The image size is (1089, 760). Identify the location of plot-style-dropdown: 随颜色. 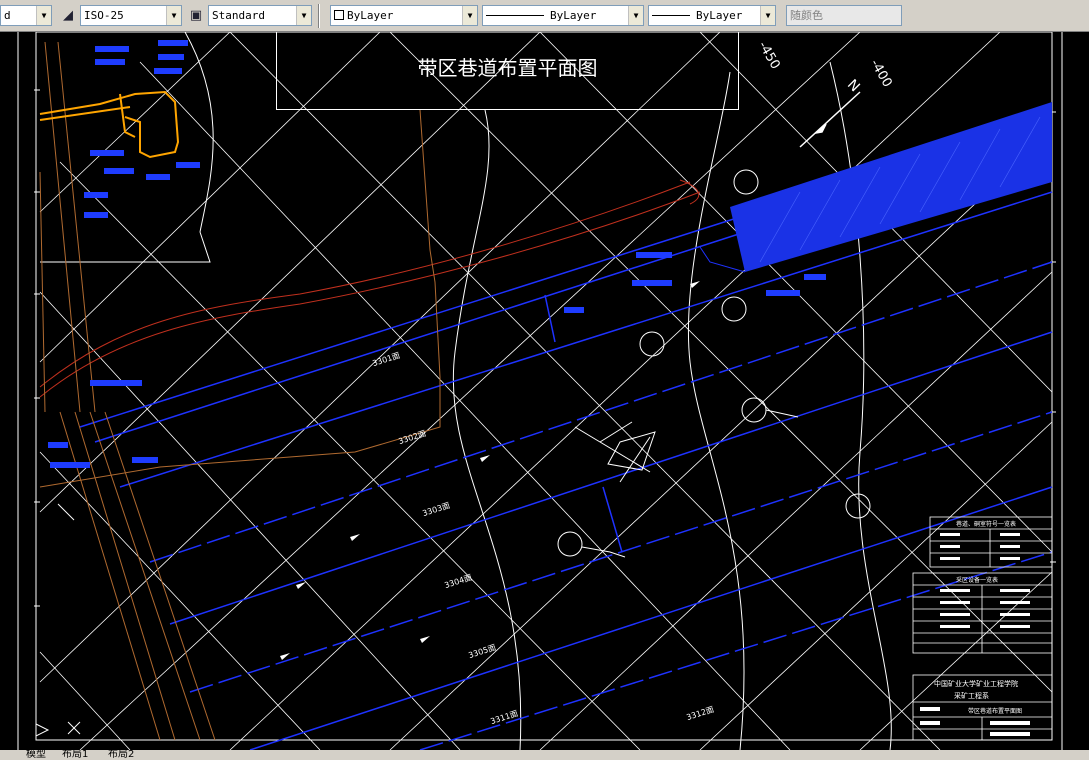
(844, 15).